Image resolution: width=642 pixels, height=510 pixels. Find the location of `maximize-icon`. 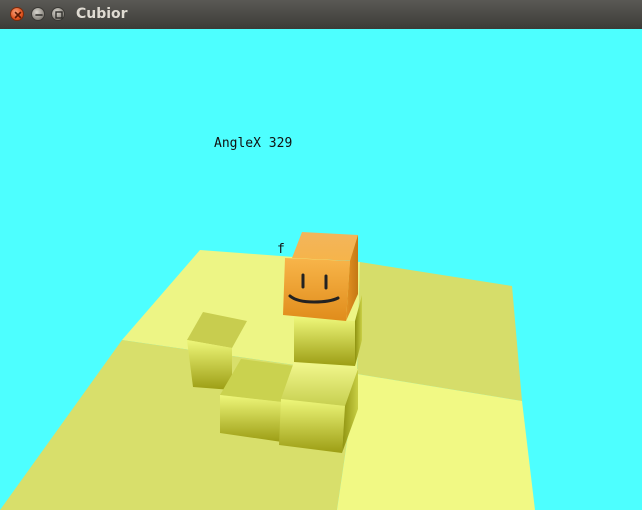

maximize-icon is located at coordinates (59, 15).